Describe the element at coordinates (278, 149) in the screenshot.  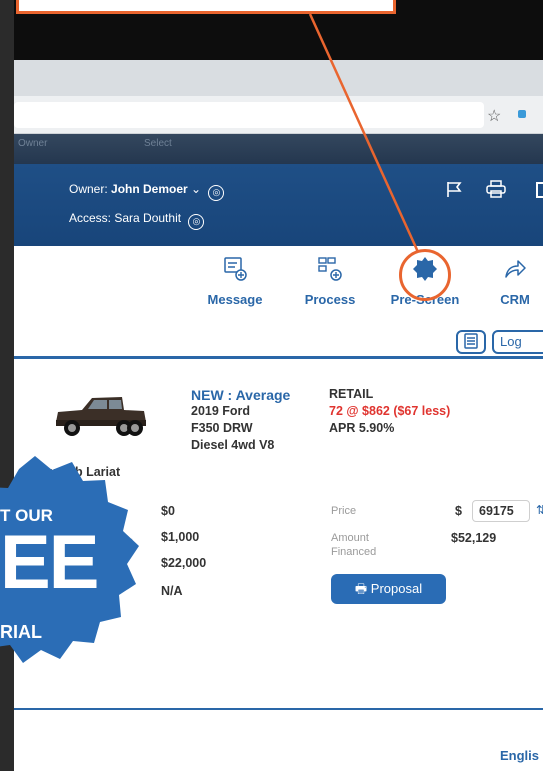
I see `ghost-menu: Owner Select` at that location.